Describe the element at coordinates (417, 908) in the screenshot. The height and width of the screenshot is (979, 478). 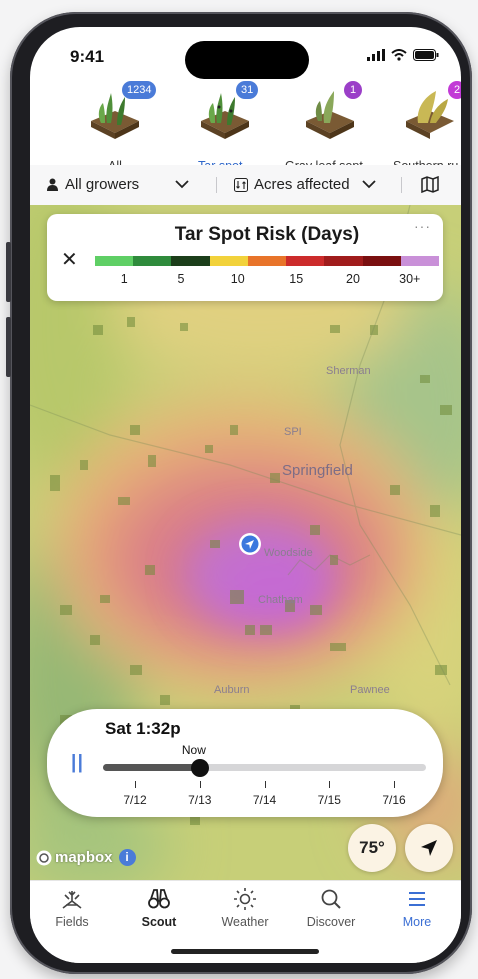
I see `nav-more: More` at that location.